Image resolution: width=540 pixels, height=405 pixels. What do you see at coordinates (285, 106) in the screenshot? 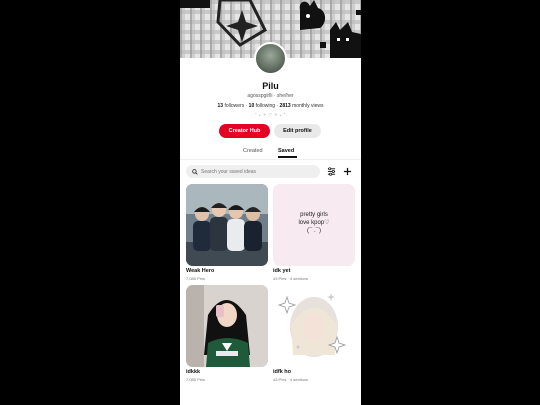
I see `views-count: 2813` at bounding box center [285, 106].